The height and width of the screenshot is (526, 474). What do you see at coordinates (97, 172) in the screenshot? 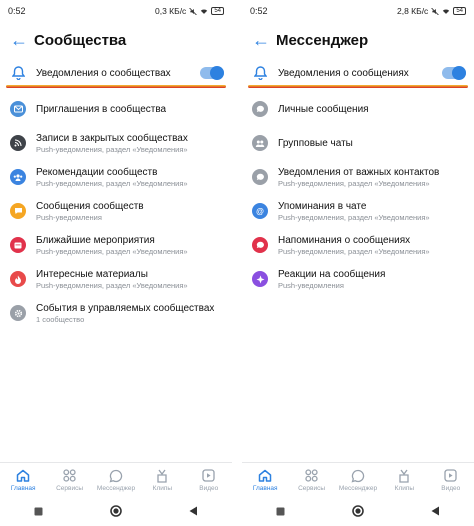
I see `item-label: Рекомендации сообществ` at bounding box center [97, 172].